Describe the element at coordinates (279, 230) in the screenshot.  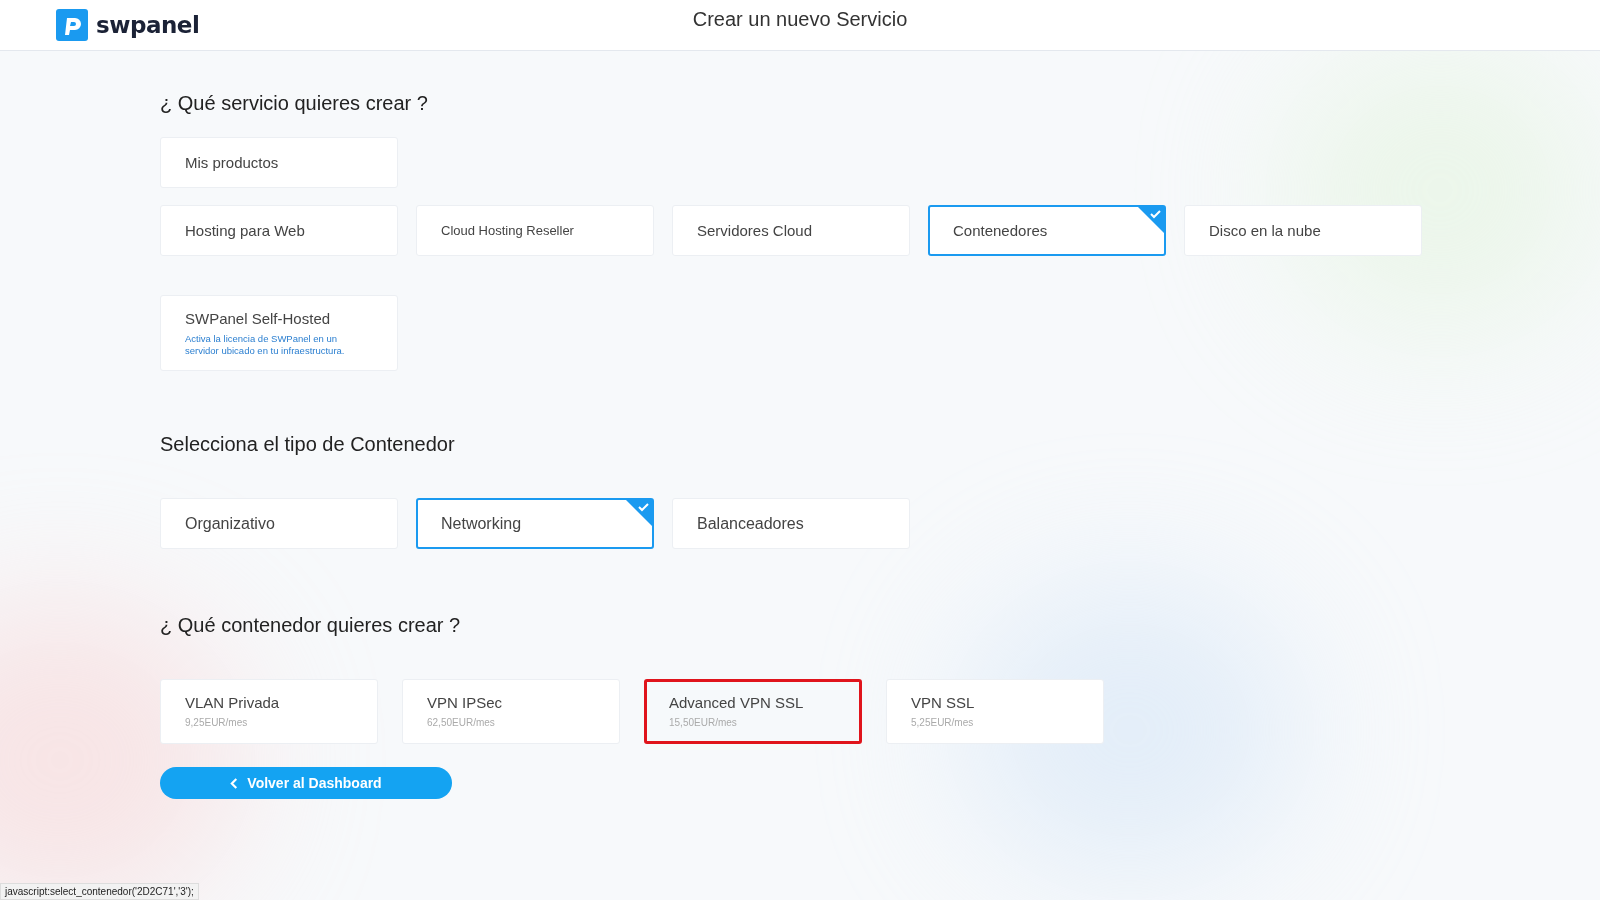
I see `service-option: Hosting para Web` at that location.